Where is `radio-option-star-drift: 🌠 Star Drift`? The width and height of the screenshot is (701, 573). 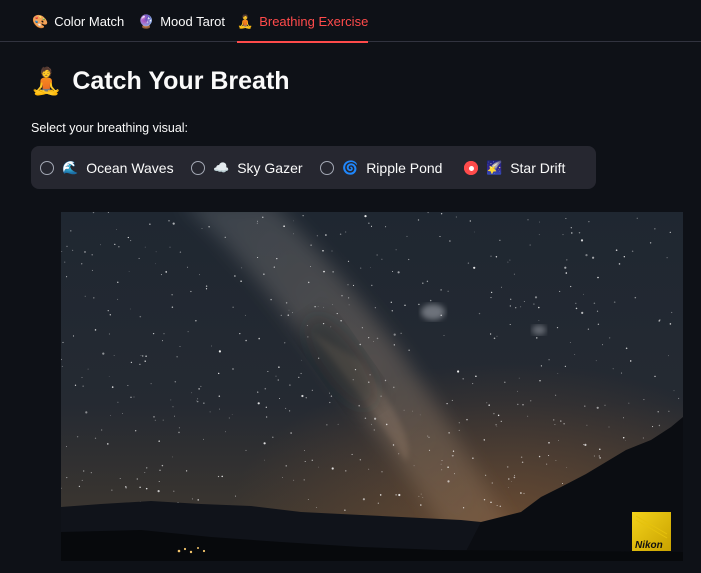
radio-option-star-drift: 🌠 Star Drift is located at coordinates (514, 167).